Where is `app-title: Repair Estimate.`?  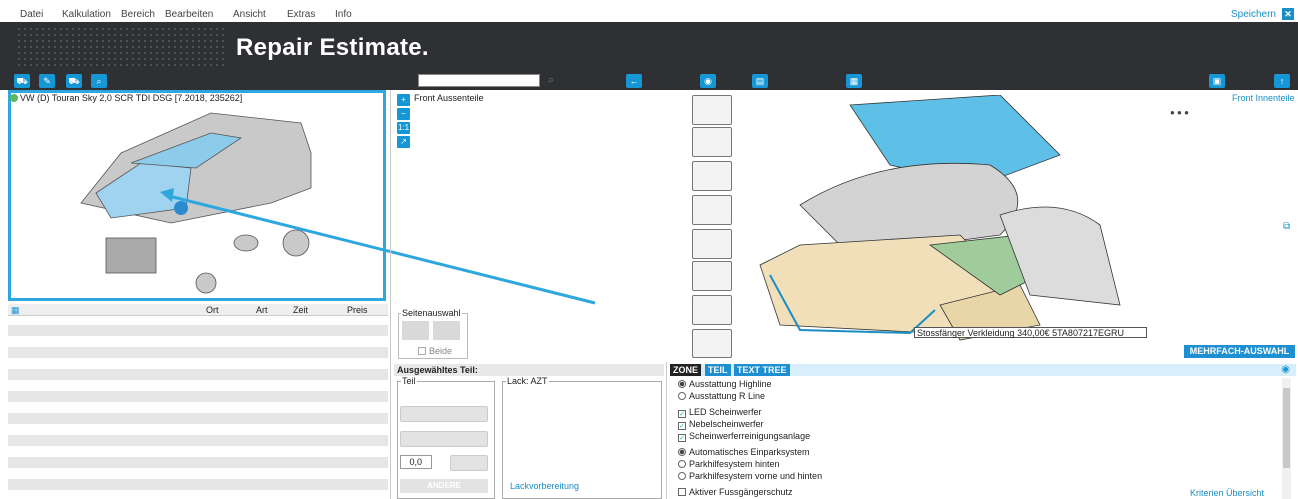 app-title: Repair Estimate. is located at coordinates (332, 47).